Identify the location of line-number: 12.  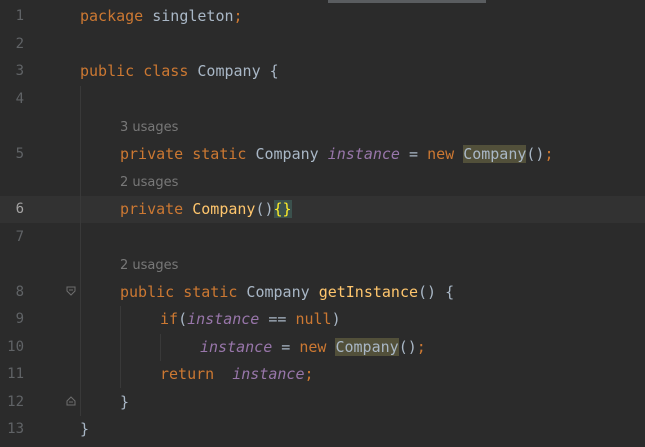
(15, 402).